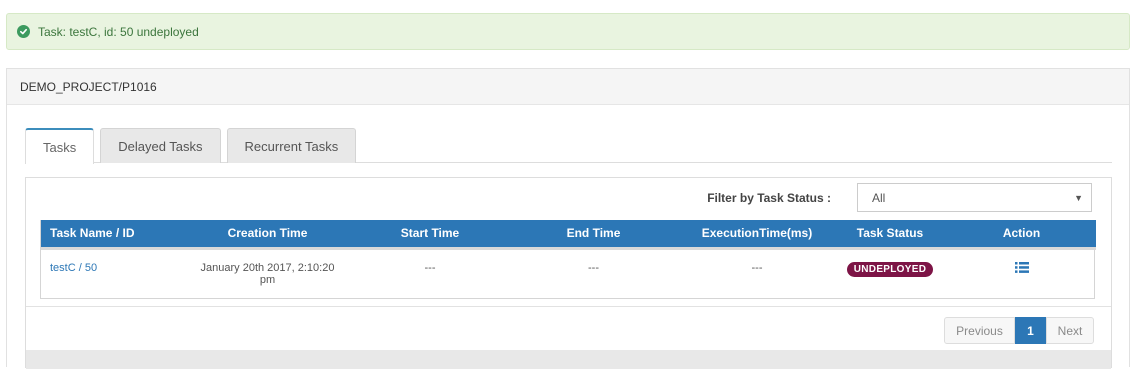 The height and width of the screenshot is (369, 1130). What do you see at coordinates (430, 235) in the screenshot?
I see `column-header: Start Time` at bounding box center [430, 235].